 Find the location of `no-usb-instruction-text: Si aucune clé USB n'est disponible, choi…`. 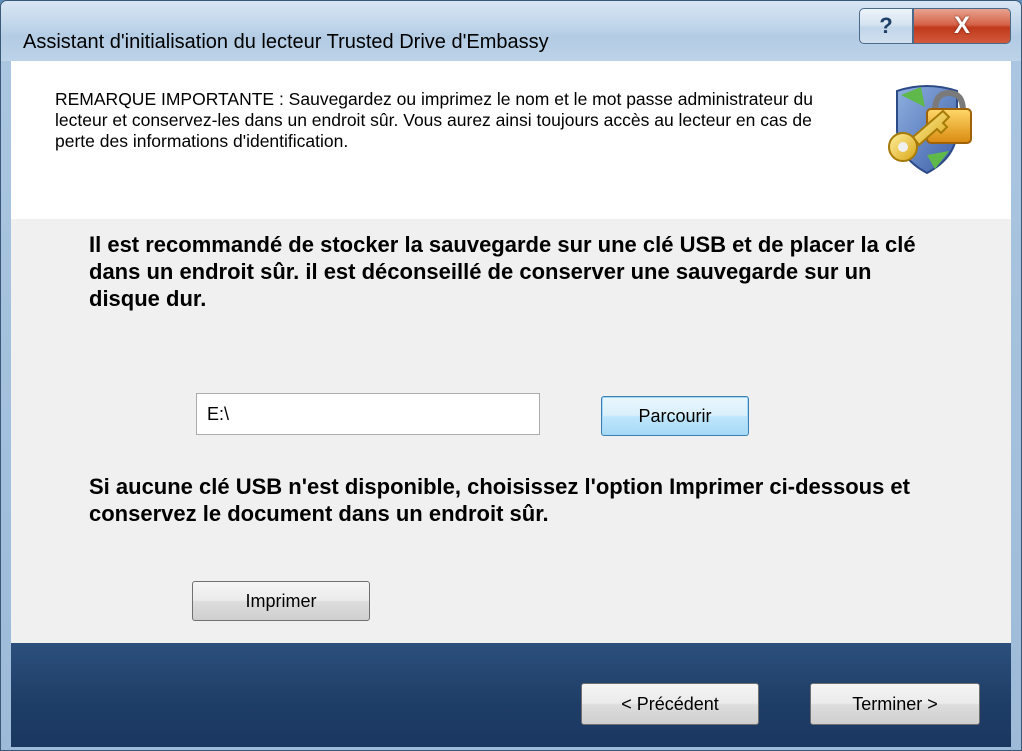

no-usb-instruction-text: Si aucune clé USB n'est disponible, choi… is located at coordinates (499, 500).